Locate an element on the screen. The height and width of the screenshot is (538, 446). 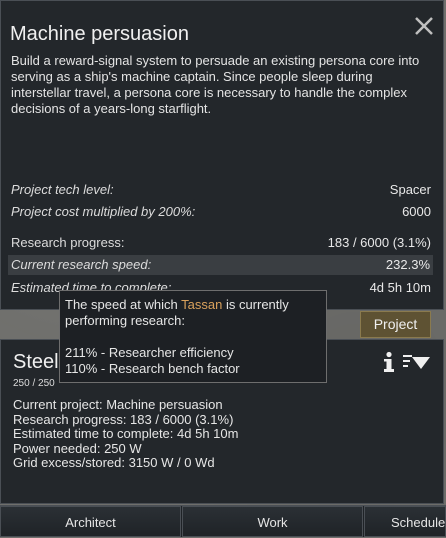
menu-dropdown-icon is located at coordinates (417, 362).